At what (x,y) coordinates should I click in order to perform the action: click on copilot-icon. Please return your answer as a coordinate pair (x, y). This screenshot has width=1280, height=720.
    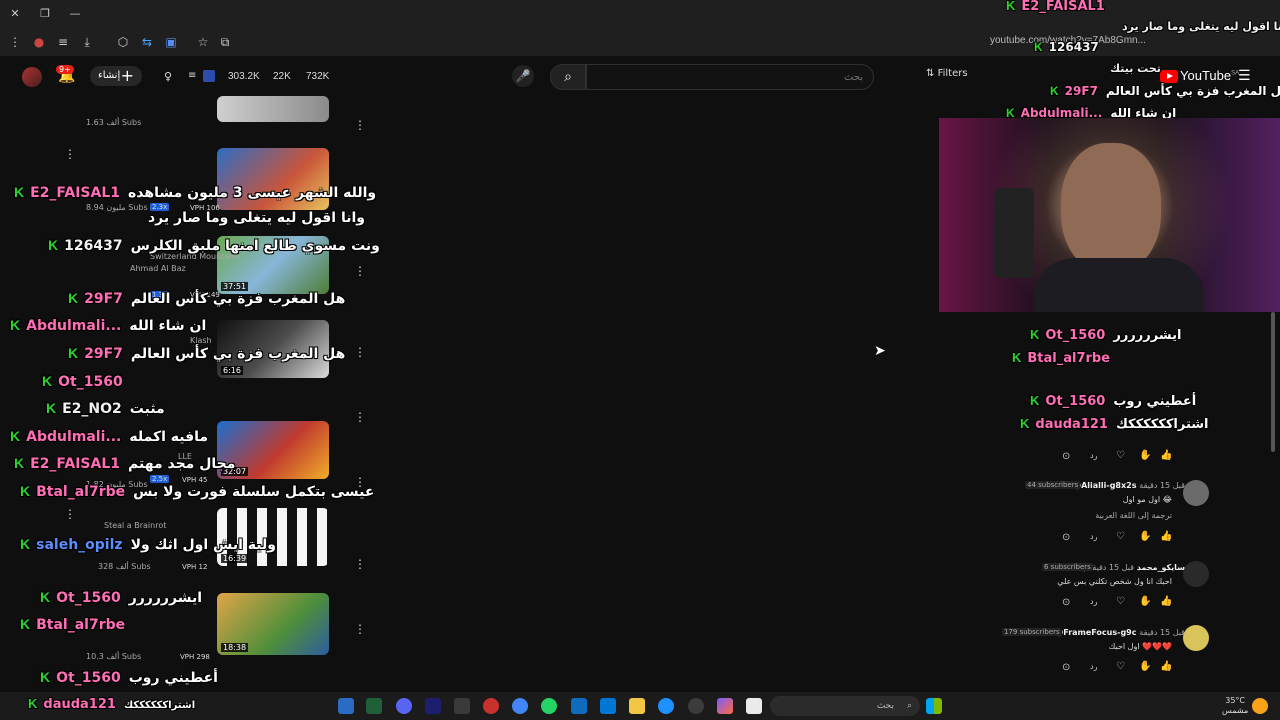
    Looking at the image, I should click on (725, 706).